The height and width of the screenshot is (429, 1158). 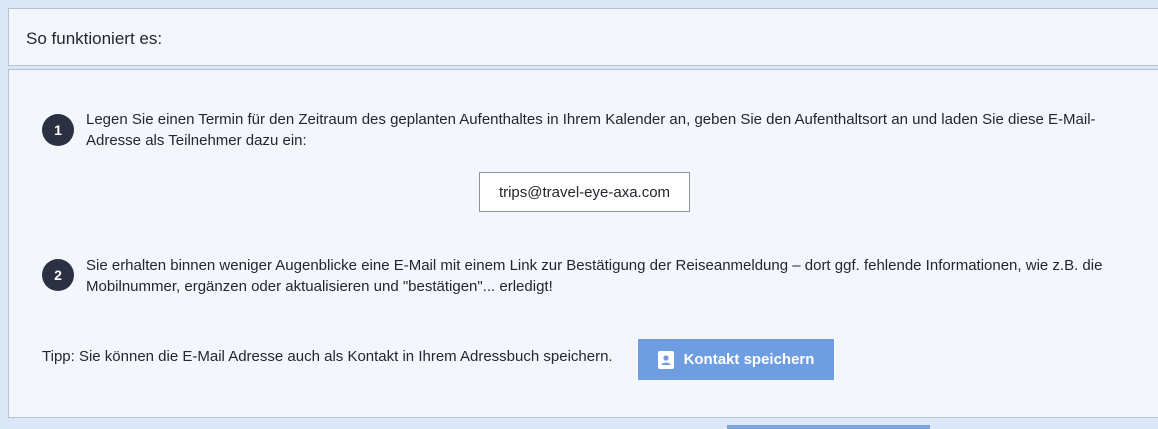 What do you see at coordinates (584, 192) in the screenshot?
I see `email-address-field: trips@travel-eye-axa.com` at bounding box center [584, 192].